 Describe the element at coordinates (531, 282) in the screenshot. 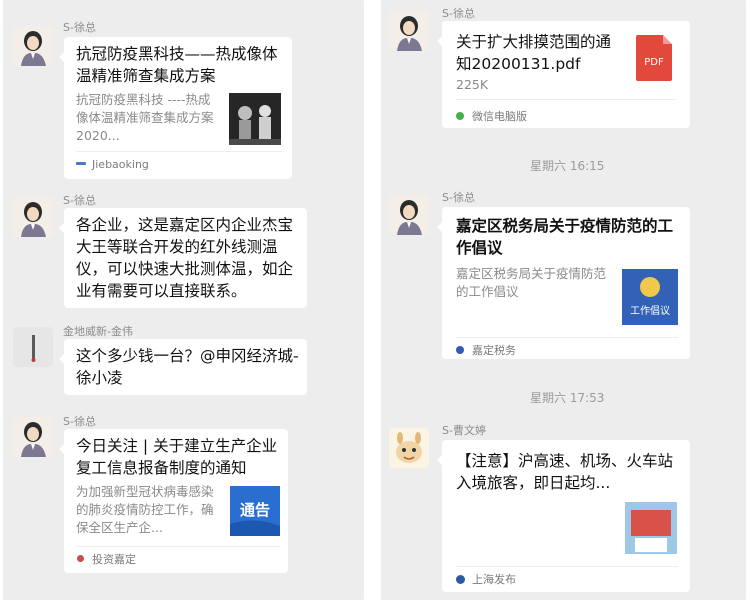

I see `article-description: 嘉定区税务局关于疫情防范的工作倡议` at that location.